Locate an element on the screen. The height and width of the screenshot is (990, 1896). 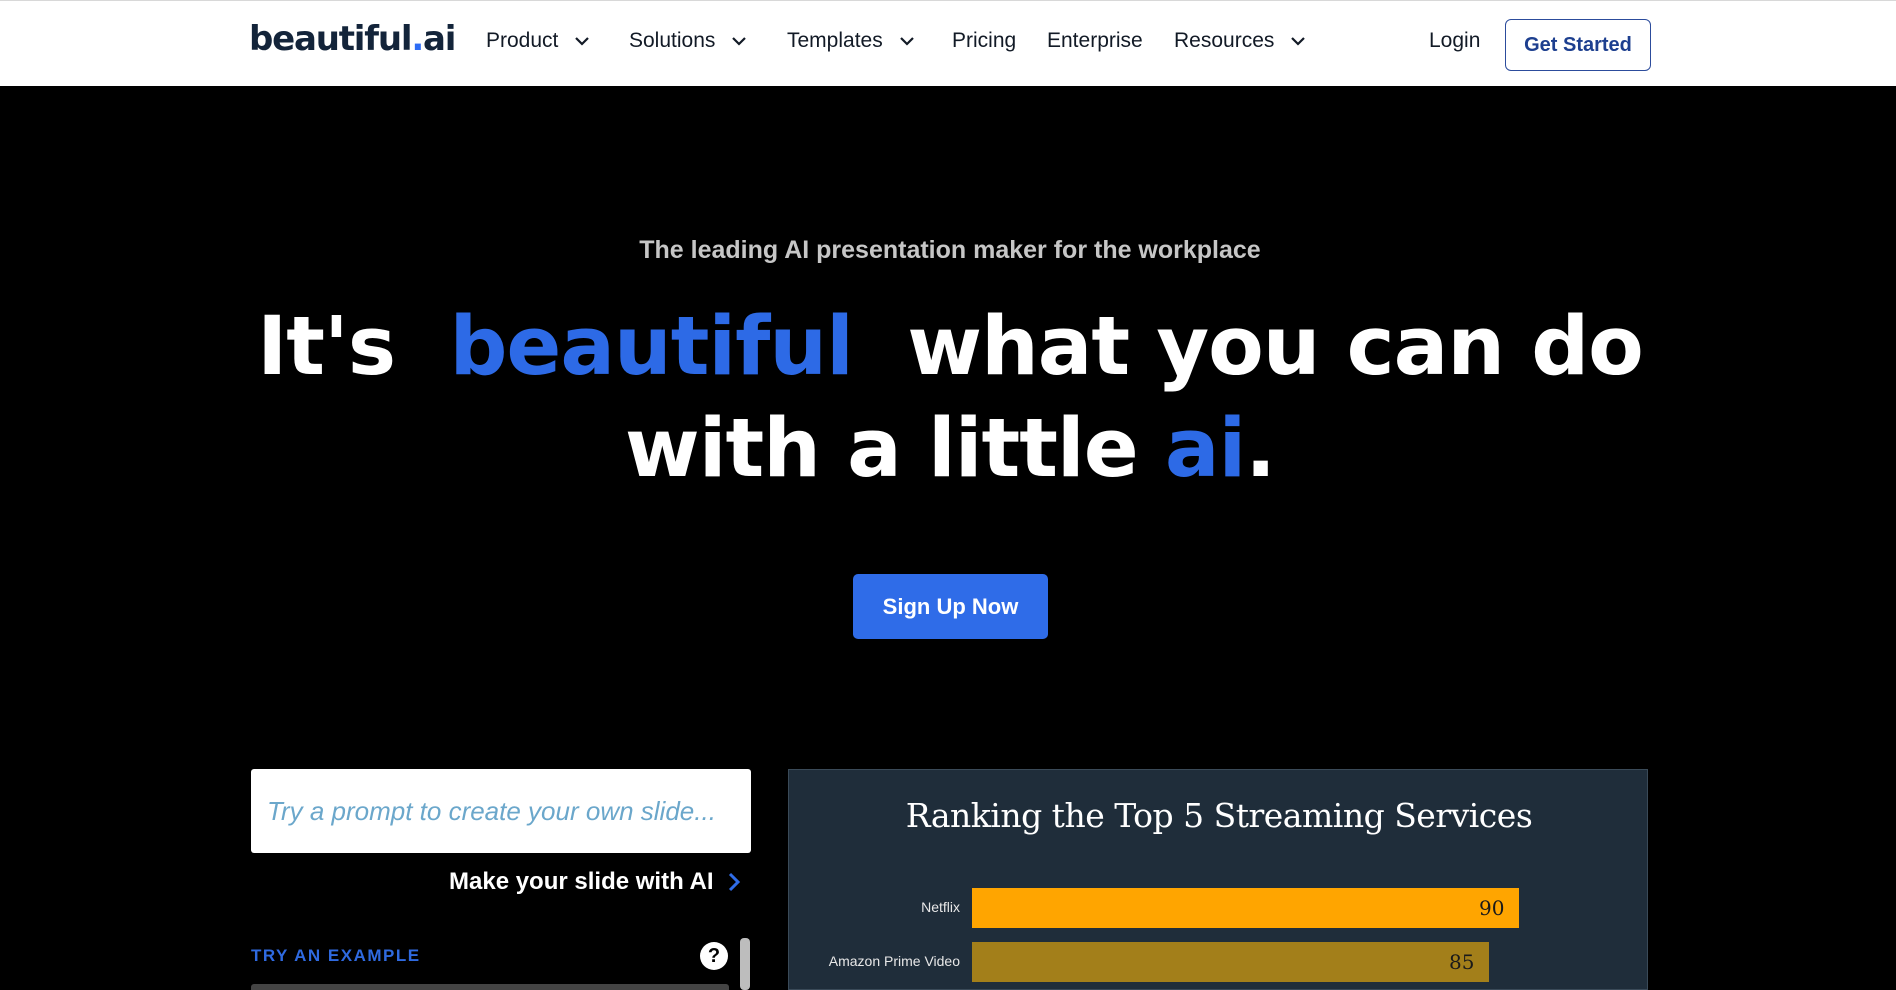
login-label: Login is located at coordinates (1455, 40).